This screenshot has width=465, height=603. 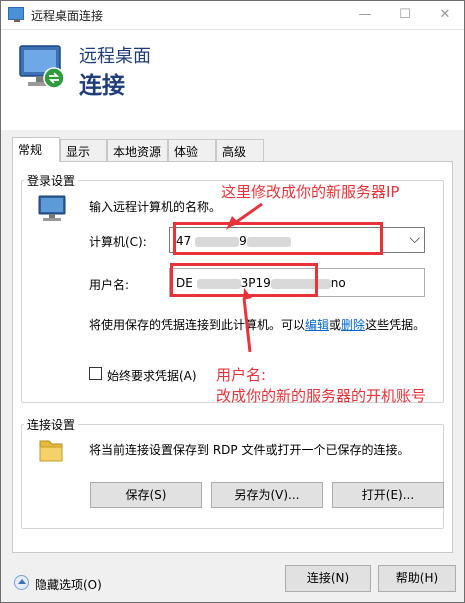 What do you see at coordinates (414, 239) in the screenshot?
I see `chevron-down-icon: ⌵` at bounding box center [414, 239].